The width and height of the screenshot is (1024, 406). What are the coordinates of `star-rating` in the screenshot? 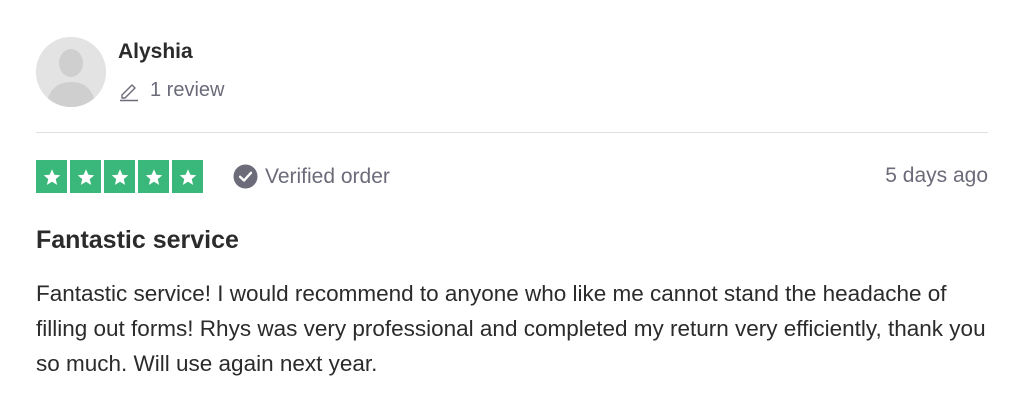 It's located at (119, 176).